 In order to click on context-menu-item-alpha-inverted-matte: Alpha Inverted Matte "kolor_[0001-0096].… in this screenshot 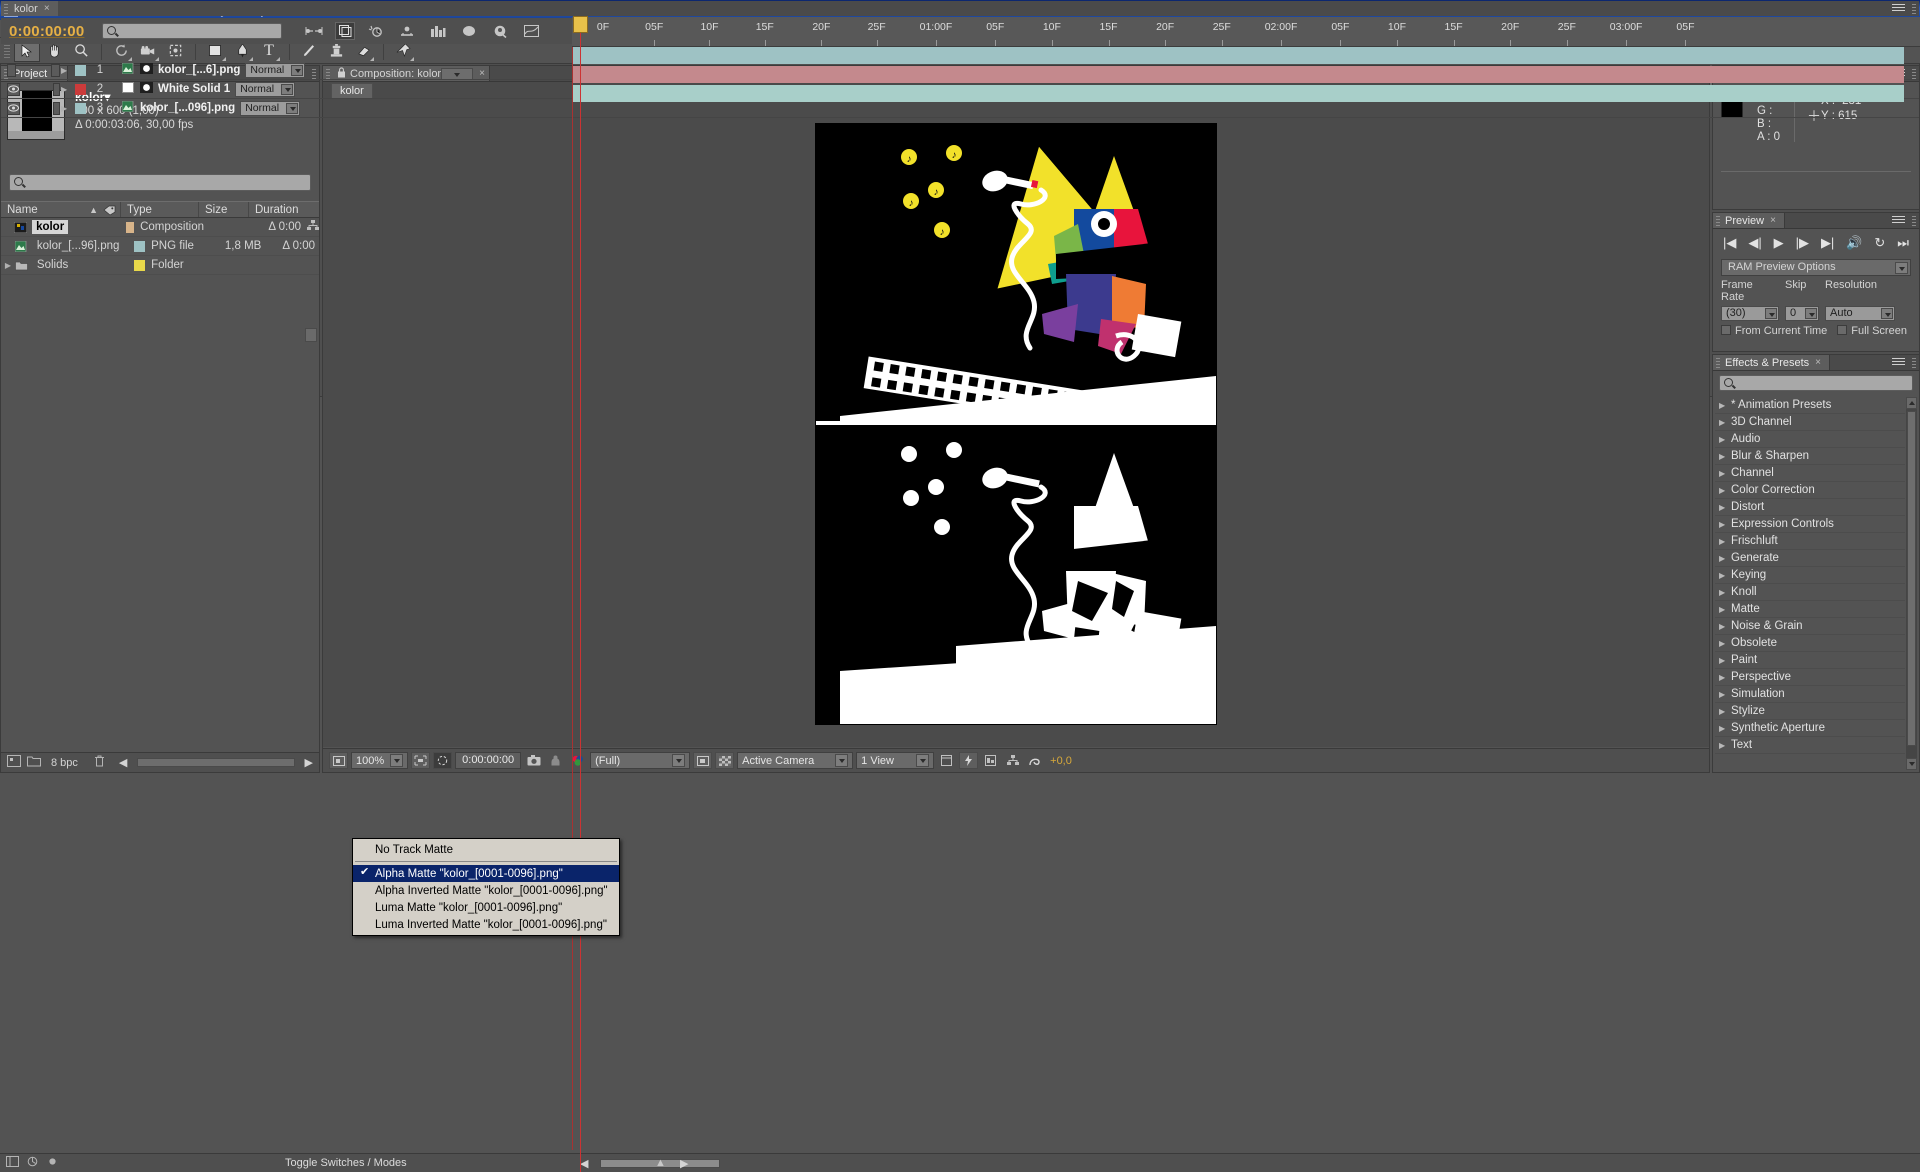, I will do `click(486, 890)`.